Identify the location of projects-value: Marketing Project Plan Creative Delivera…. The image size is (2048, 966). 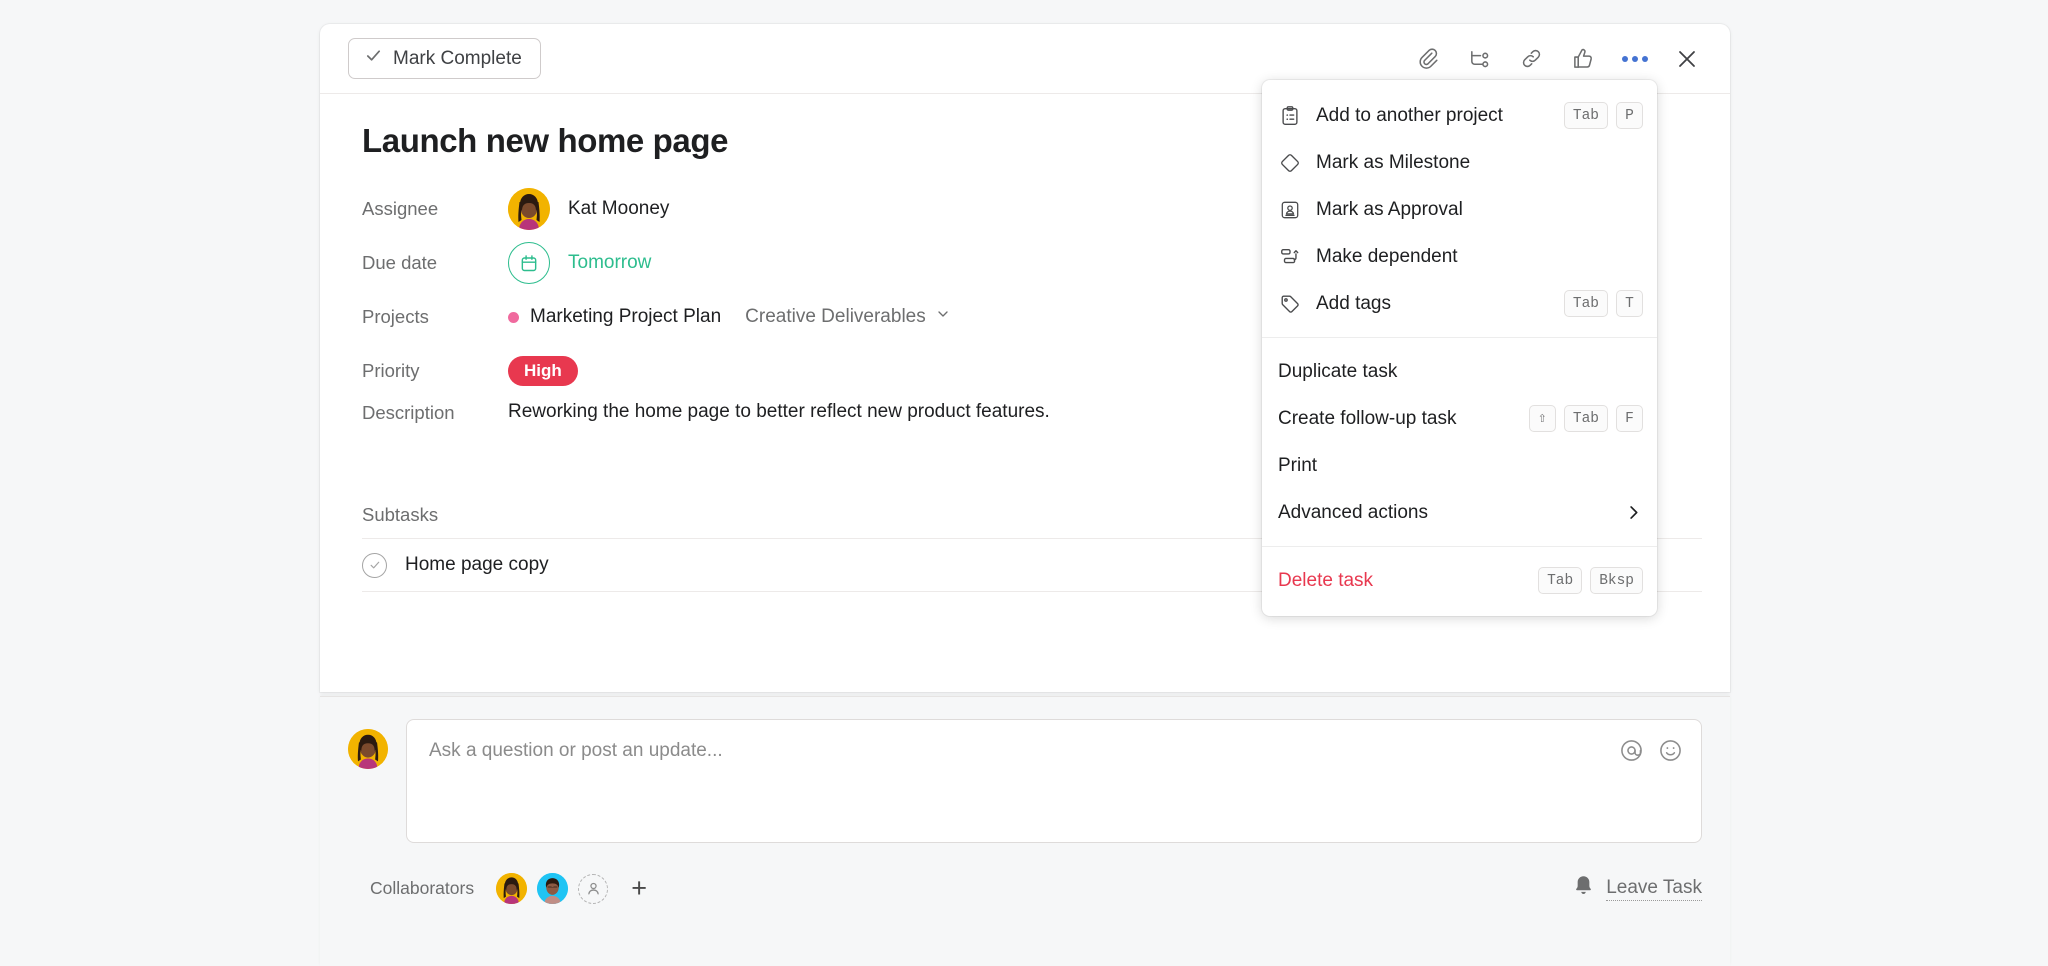
(729, 317).